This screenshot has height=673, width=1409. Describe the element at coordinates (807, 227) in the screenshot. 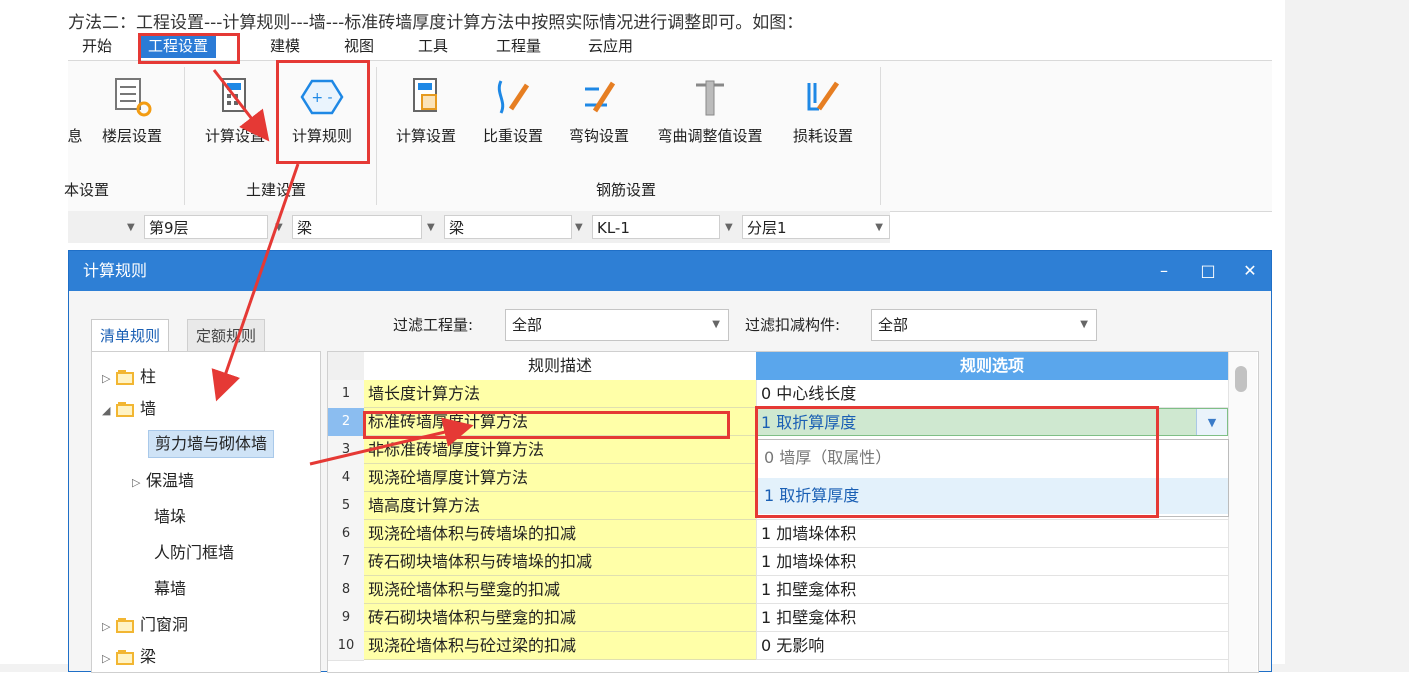

I see `layer-select: ▼ 分层1 ▼` at that location.